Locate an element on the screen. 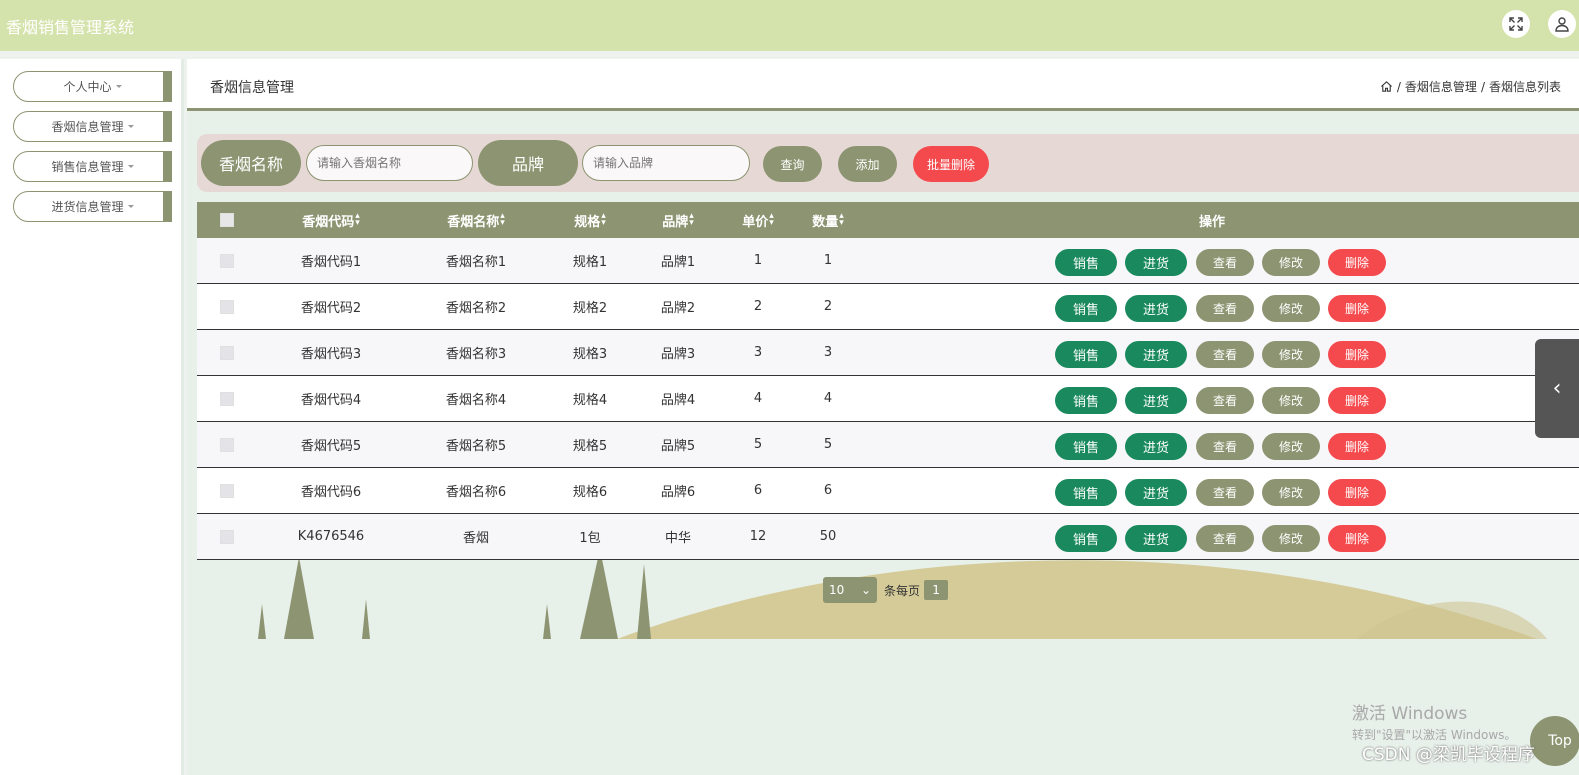  cell-price: 1 is located at coordinates (758, 260).